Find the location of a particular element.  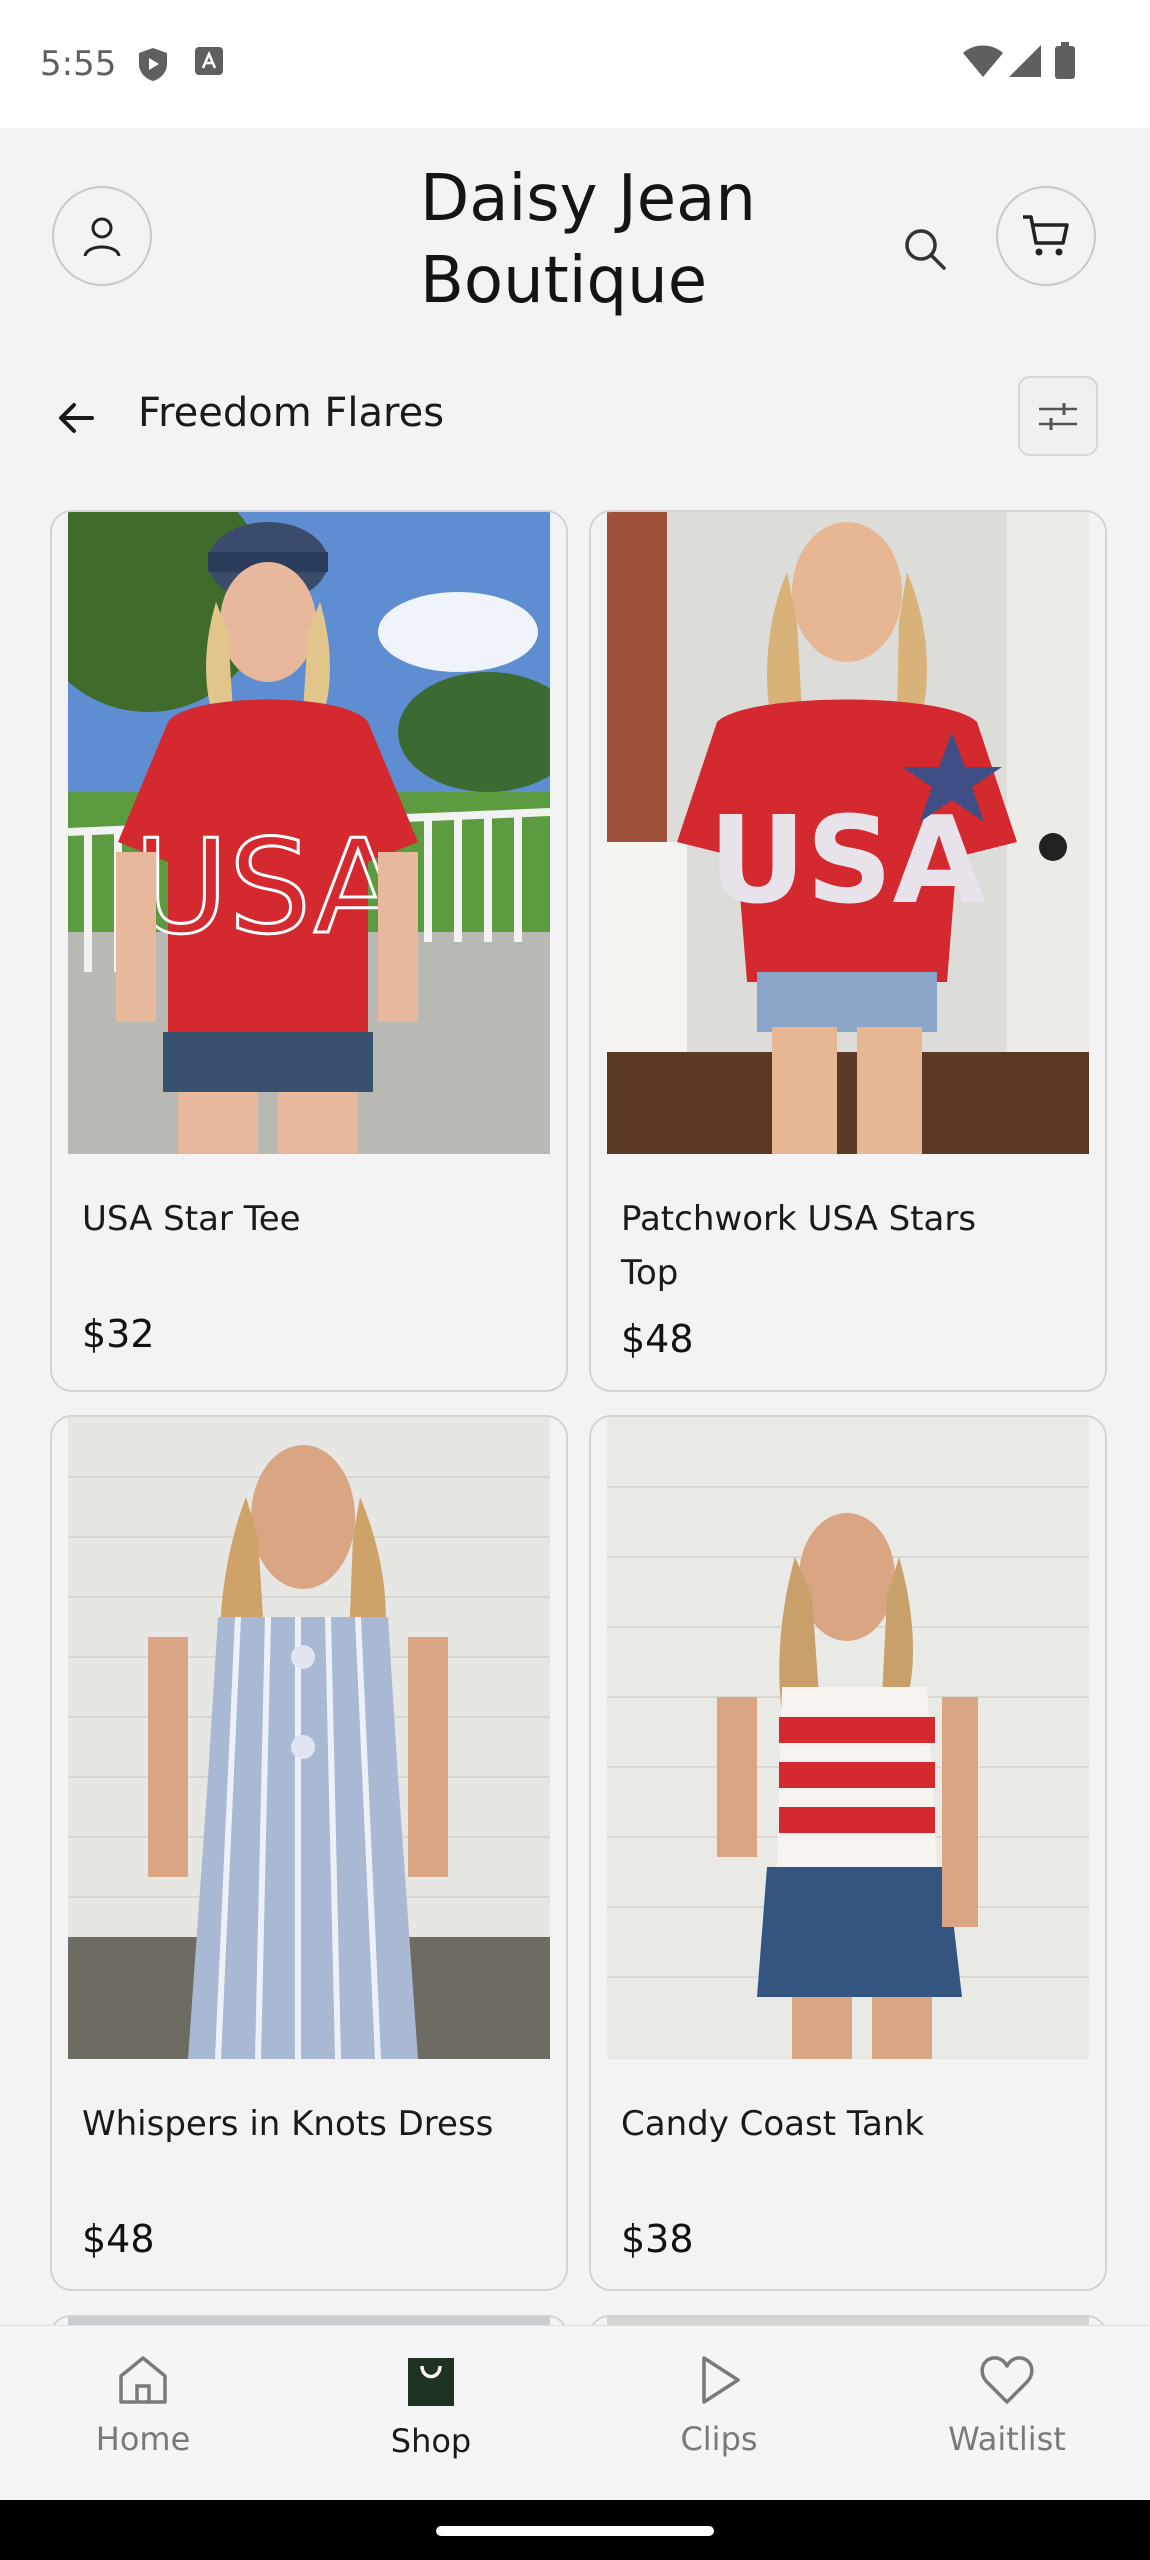

arrow-left-icon is located at coordinates (76, 418).